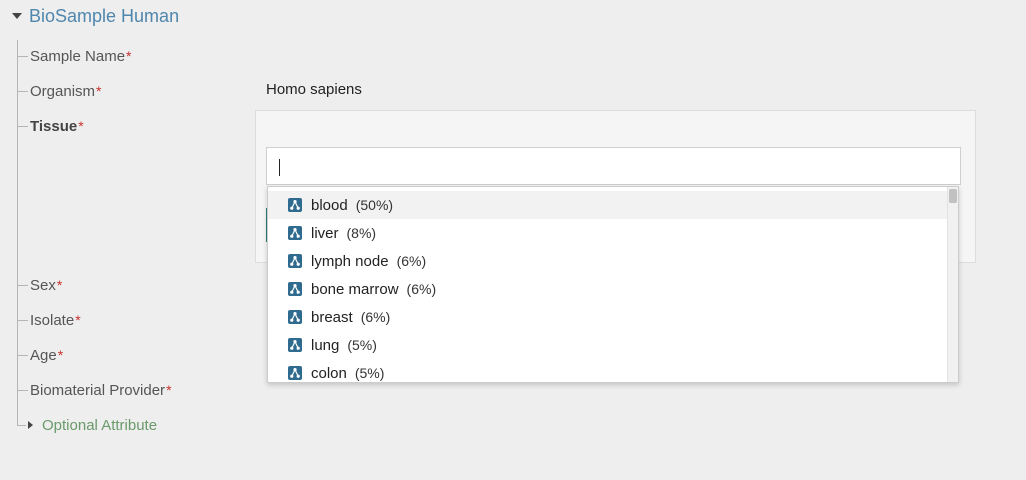 This screenshot has height=480, width=1026. What do you see at coordinates (953, 196) in the screenshot?
I see `scrollbar-thumb` at bounding box center [953, 196].